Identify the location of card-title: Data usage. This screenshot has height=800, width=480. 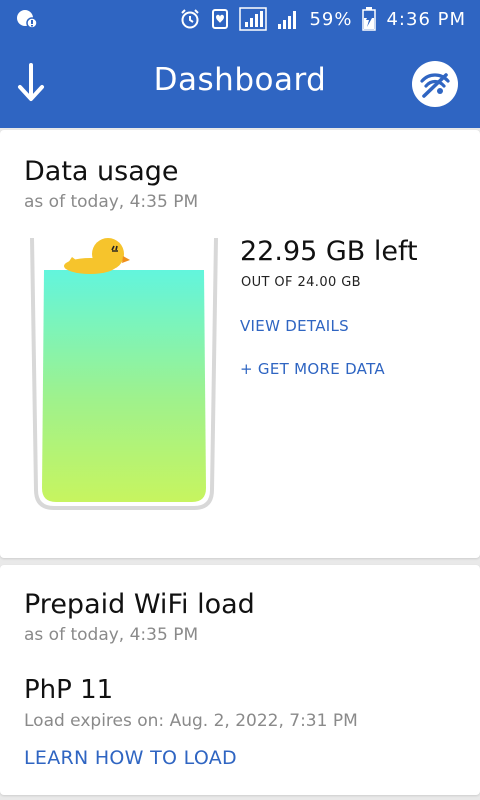
(101, 171).